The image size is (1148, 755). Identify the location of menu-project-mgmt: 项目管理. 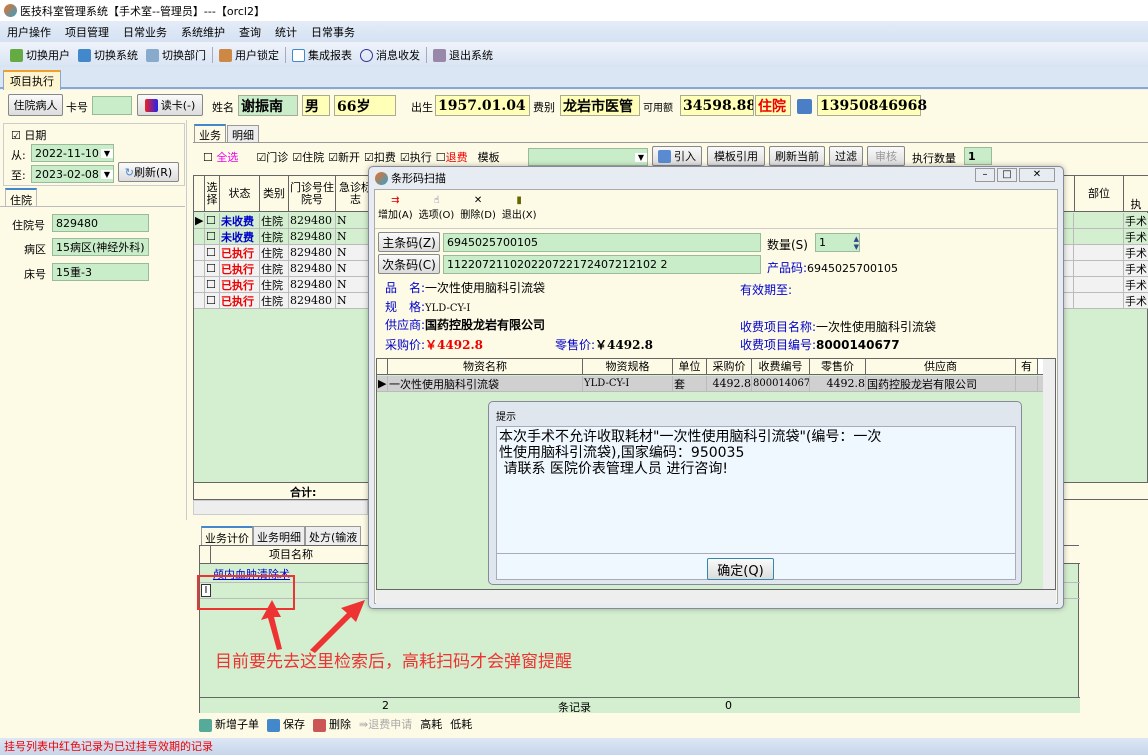
(87, 32).